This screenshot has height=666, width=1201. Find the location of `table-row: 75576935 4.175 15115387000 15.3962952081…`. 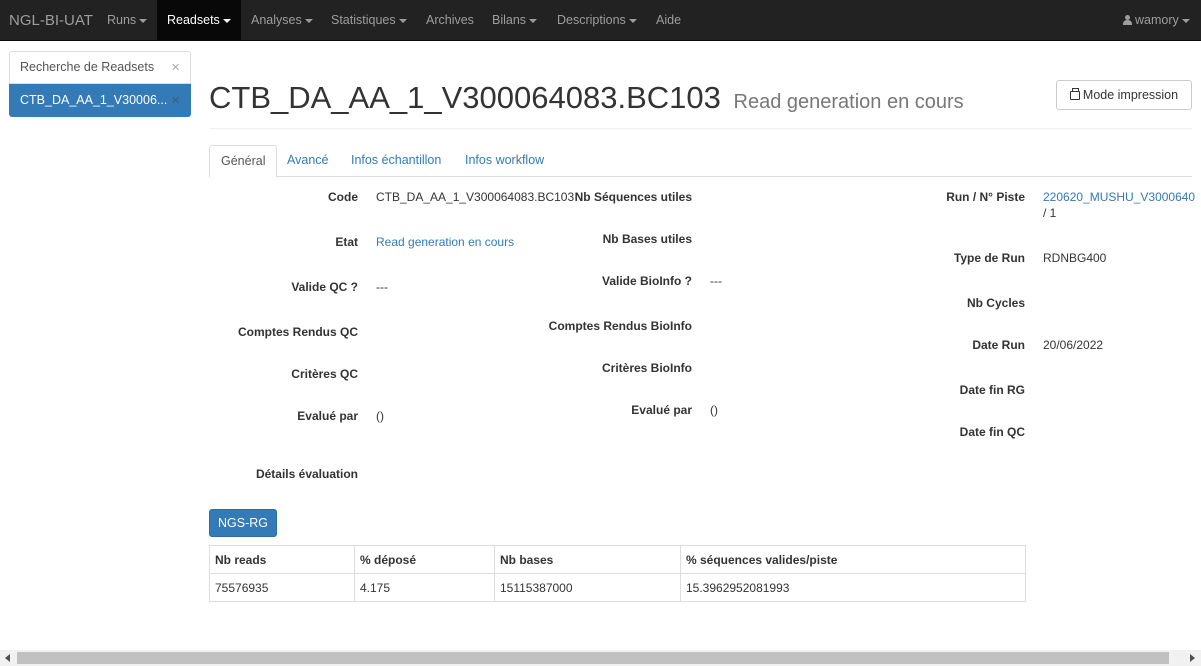

table-row: 75576935 4.175 15115387000 15.3962952081… is located at coordinates (617, 587).